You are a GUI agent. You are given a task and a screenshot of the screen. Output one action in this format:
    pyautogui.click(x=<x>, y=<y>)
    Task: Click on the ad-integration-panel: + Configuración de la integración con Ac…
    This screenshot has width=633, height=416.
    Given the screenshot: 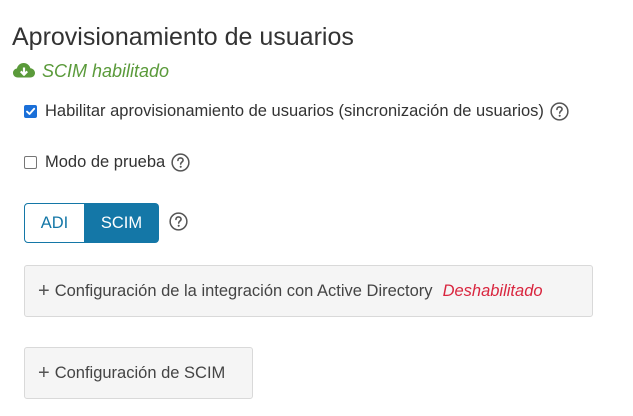 What is the action you would take?
    pyautogui.click(x=308, y=291)
    